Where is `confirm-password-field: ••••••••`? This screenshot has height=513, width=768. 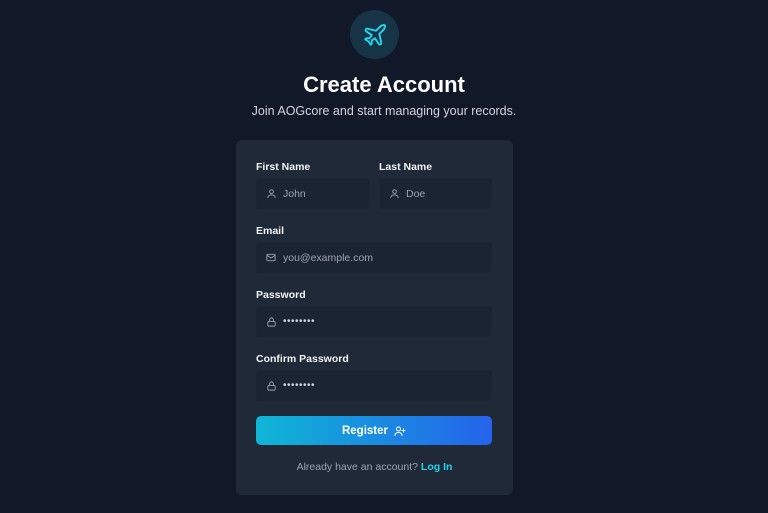 confirm-password-field: •••••••• is located at coordinates (374, 385).